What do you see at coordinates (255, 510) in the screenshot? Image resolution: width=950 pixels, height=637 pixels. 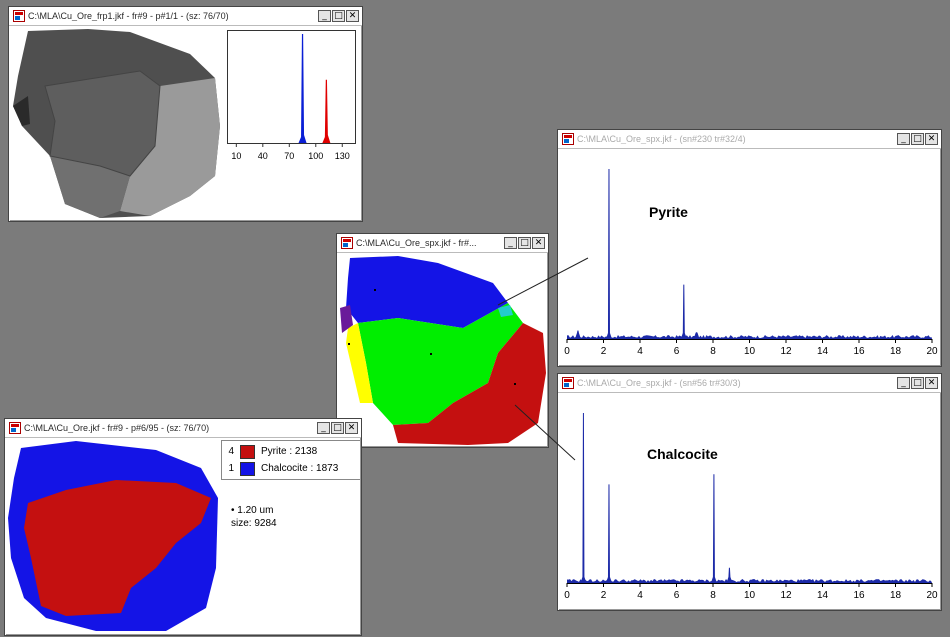 I see `scale-value: 1.20 um` at bounding box center [255, 510].